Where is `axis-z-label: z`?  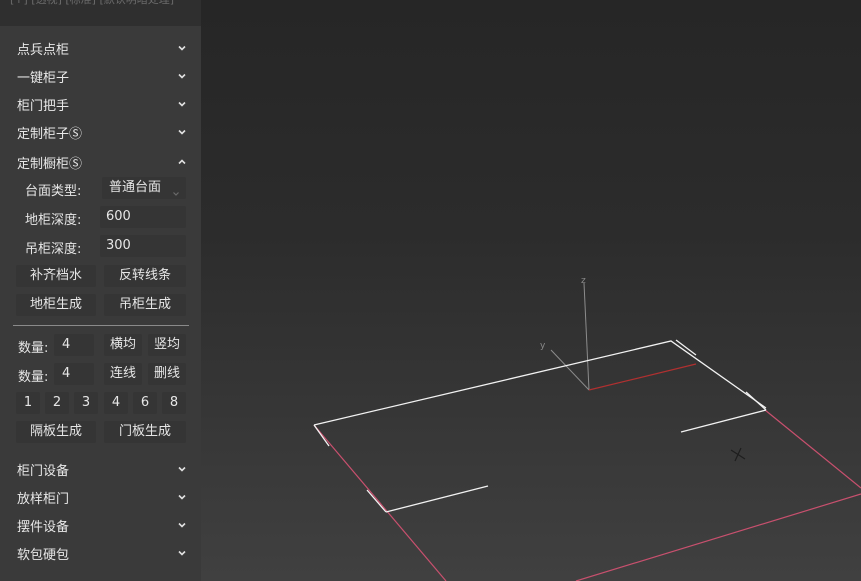
axis-z-label: z is located at coordinates (583, 281).